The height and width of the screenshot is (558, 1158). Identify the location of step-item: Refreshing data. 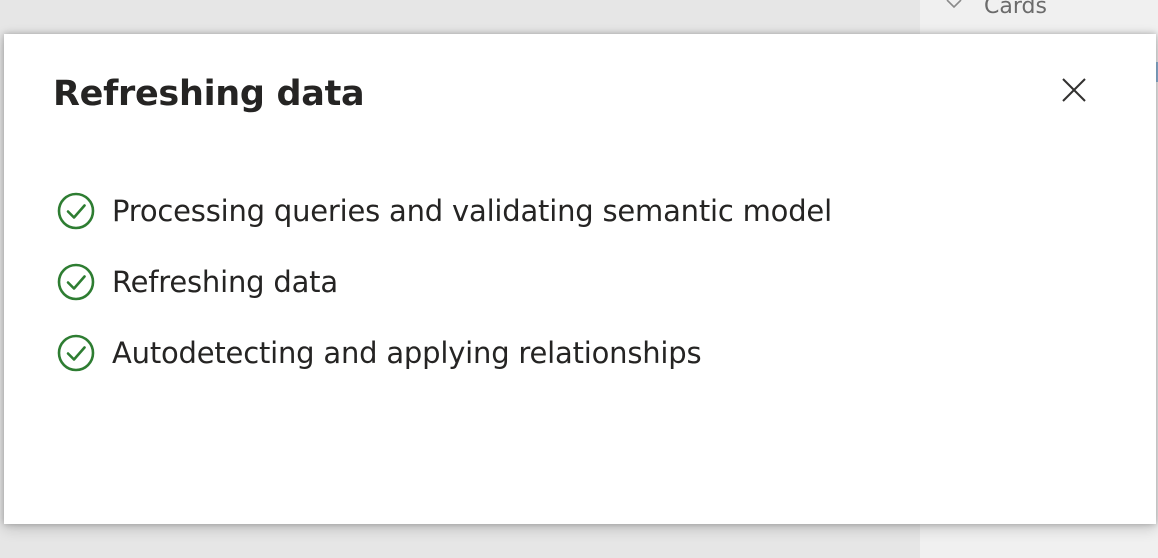
(444, 282).